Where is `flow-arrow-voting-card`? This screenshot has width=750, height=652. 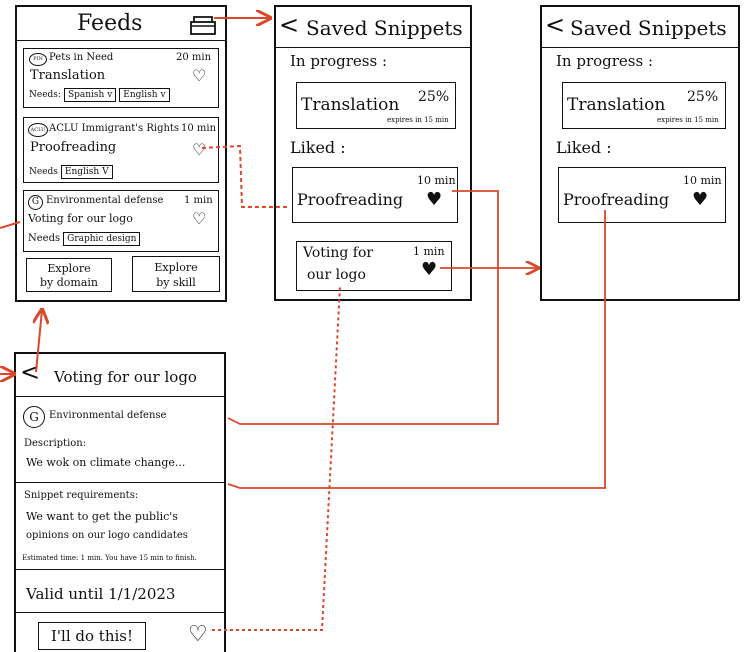
flow-arrow-voting-card is located at coordinates (10, 225).